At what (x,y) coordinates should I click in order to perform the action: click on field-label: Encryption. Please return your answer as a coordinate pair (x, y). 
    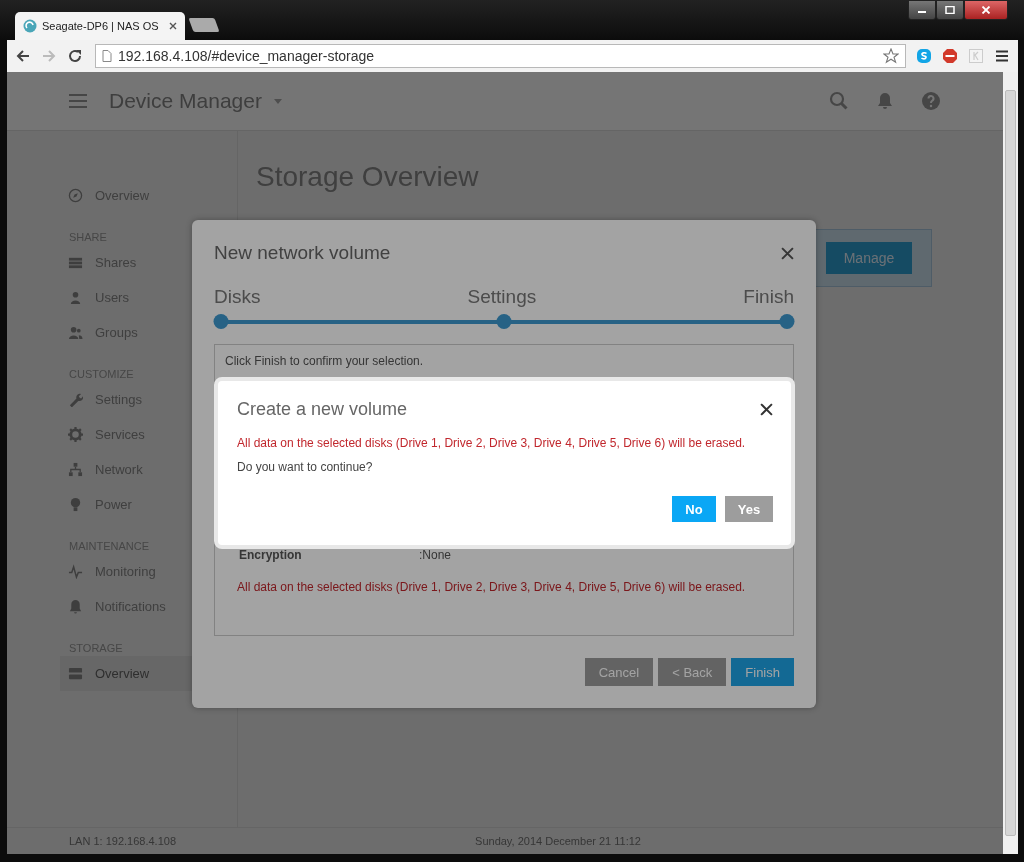
    Looking at the image, I should click on (271, 555).